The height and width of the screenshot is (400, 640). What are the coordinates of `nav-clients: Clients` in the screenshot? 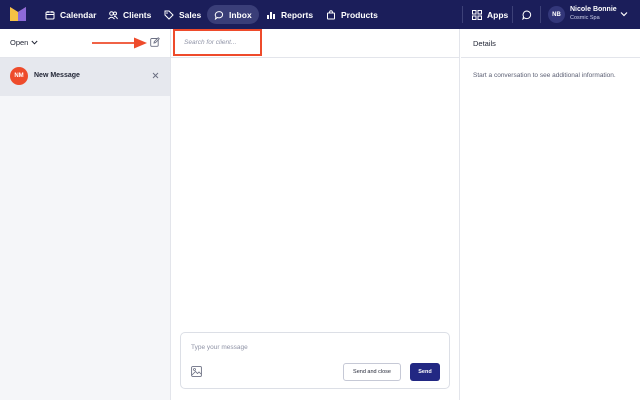 It's located at (129, 14).